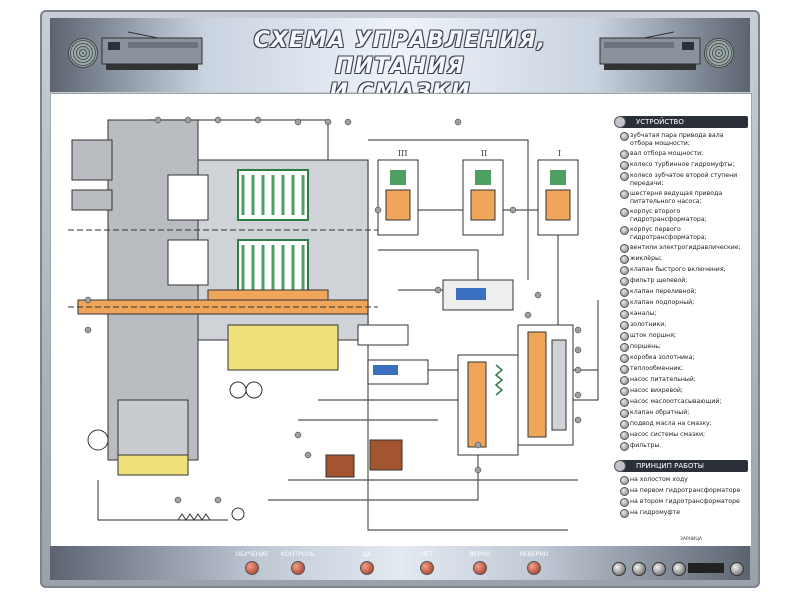  I want to click on device-item: корпус первого гидротрансформатора;, so click(684, 233).